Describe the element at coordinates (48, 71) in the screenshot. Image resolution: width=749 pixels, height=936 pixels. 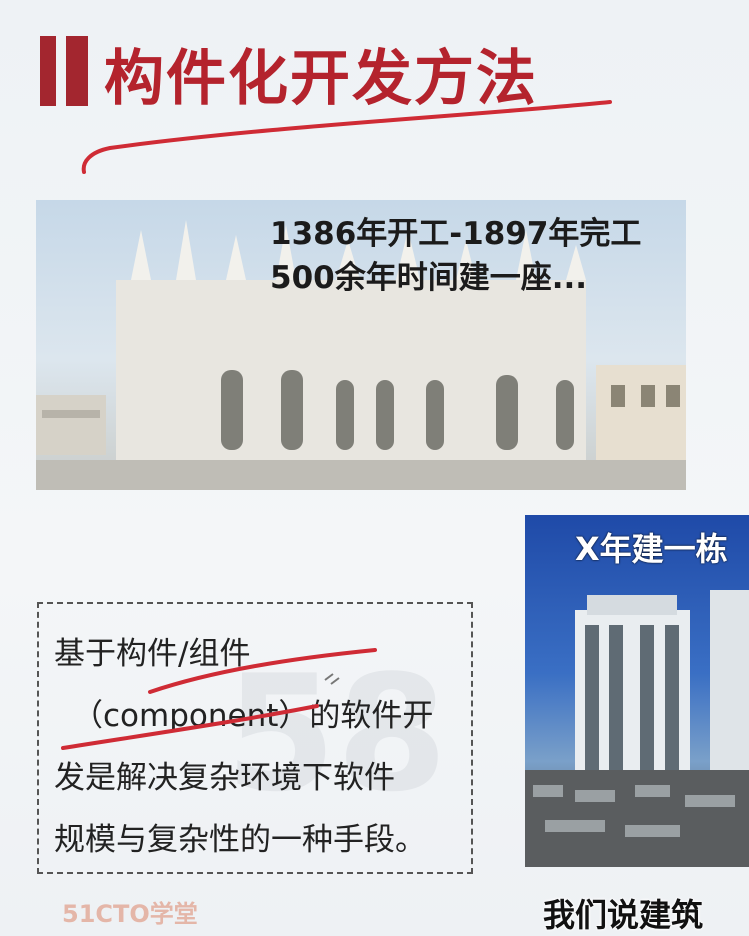
I see `title-accent-bar-left` at that location.